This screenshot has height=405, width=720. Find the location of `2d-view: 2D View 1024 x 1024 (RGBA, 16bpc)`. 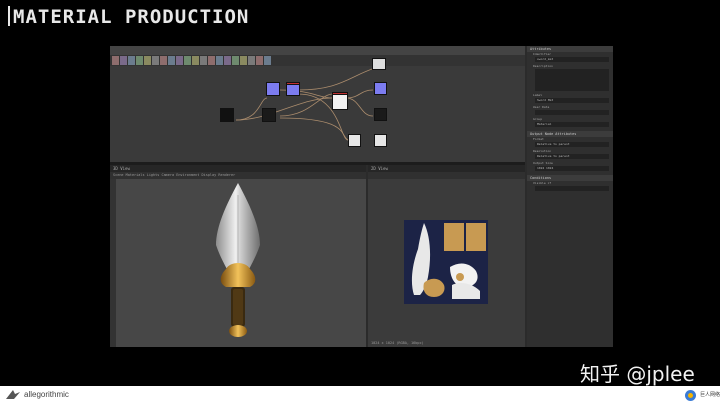

2d-view: 2D View 1024 x 1024 (RGBA, 16bpc) is located at coordinates (446, 256).